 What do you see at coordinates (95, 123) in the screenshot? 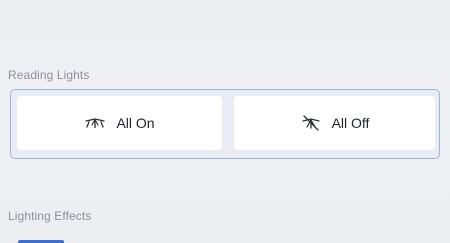
I see `lamp-on-icon` at bounding box center [95, 123].